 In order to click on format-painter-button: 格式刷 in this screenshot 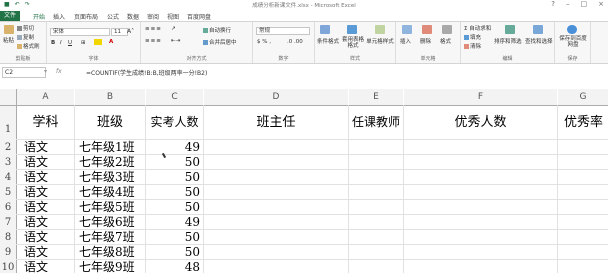, I will do `click(28, 46)`.